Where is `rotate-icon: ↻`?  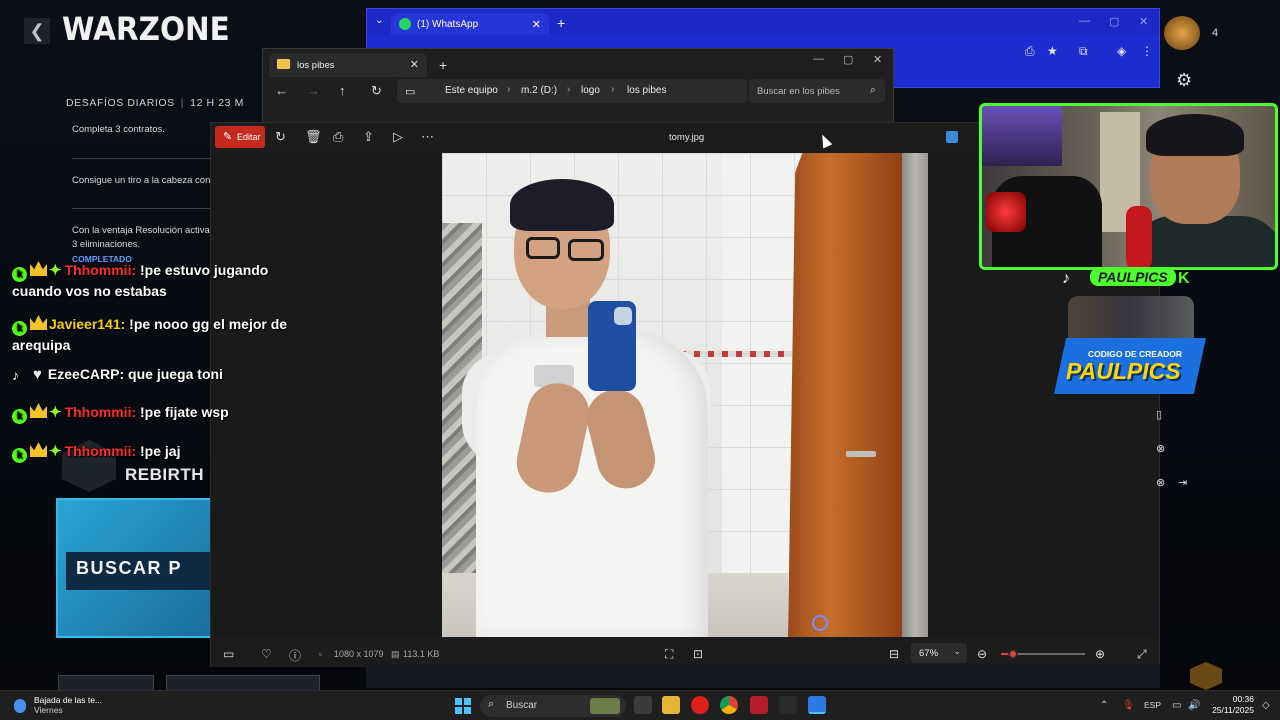 rotate-icon: ↻ is located at coordinates (280, 137).